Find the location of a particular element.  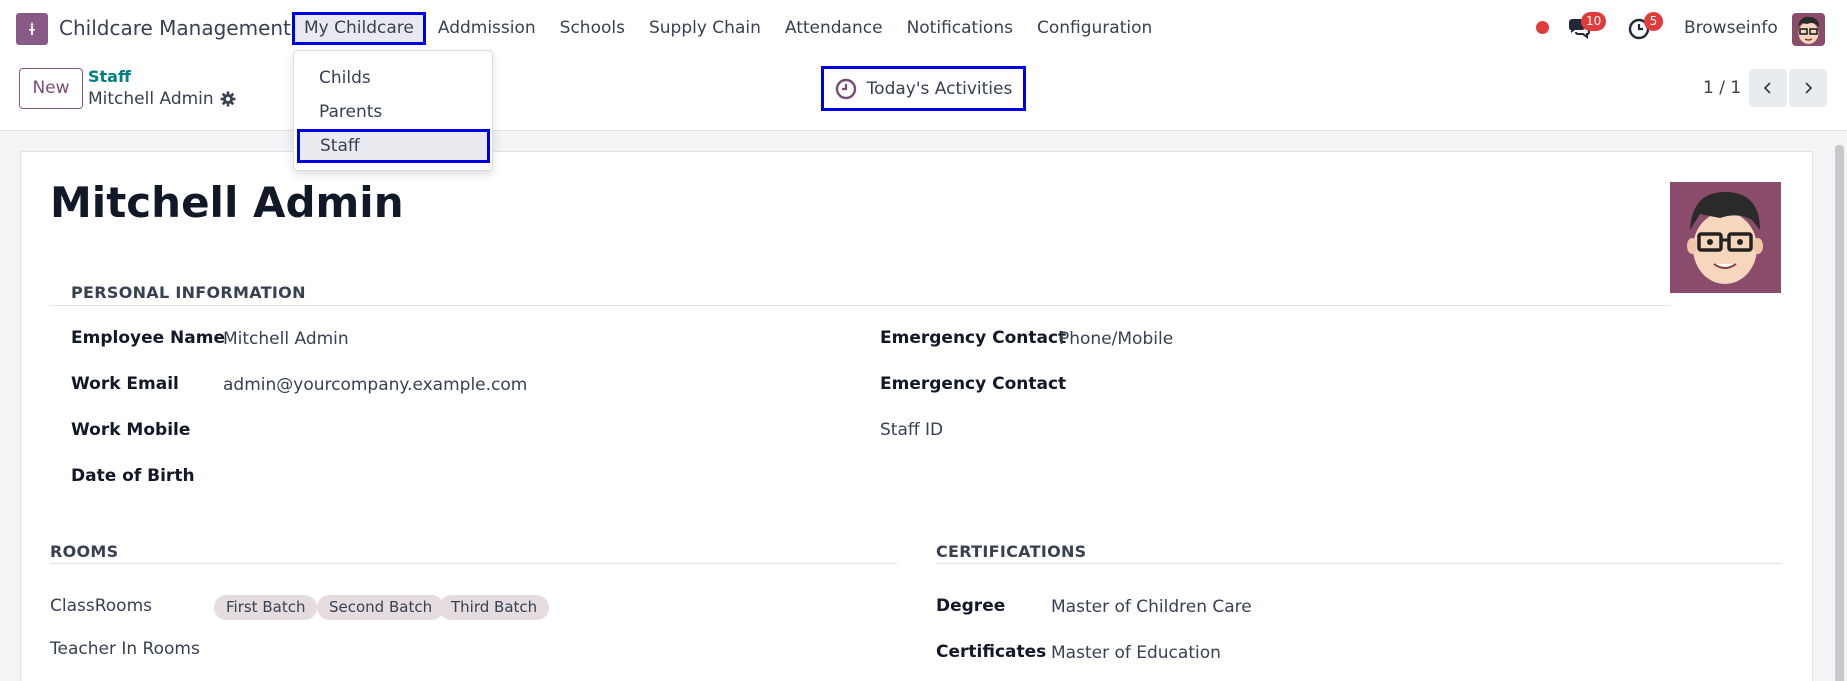

classroom-tag: First Batch is located at coordinates (266, 607).